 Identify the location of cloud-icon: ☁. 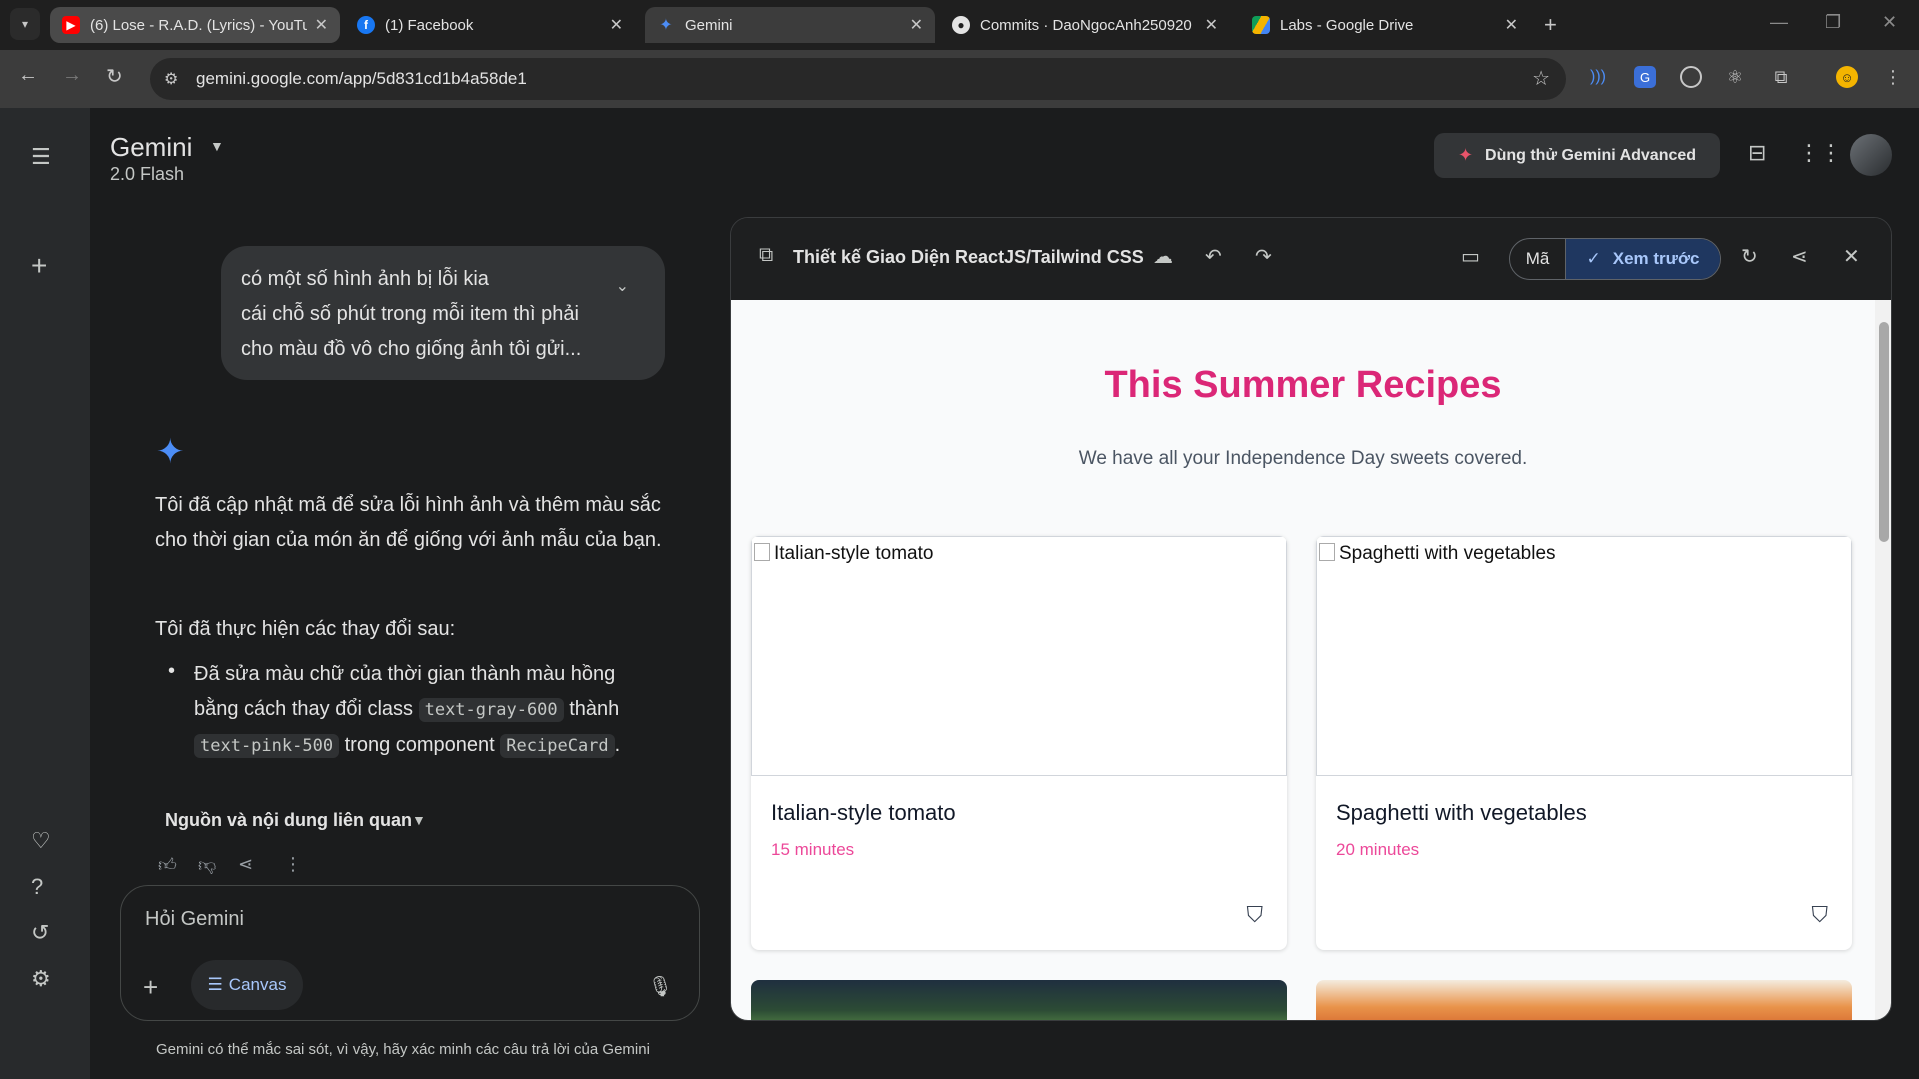
(1163, 256).